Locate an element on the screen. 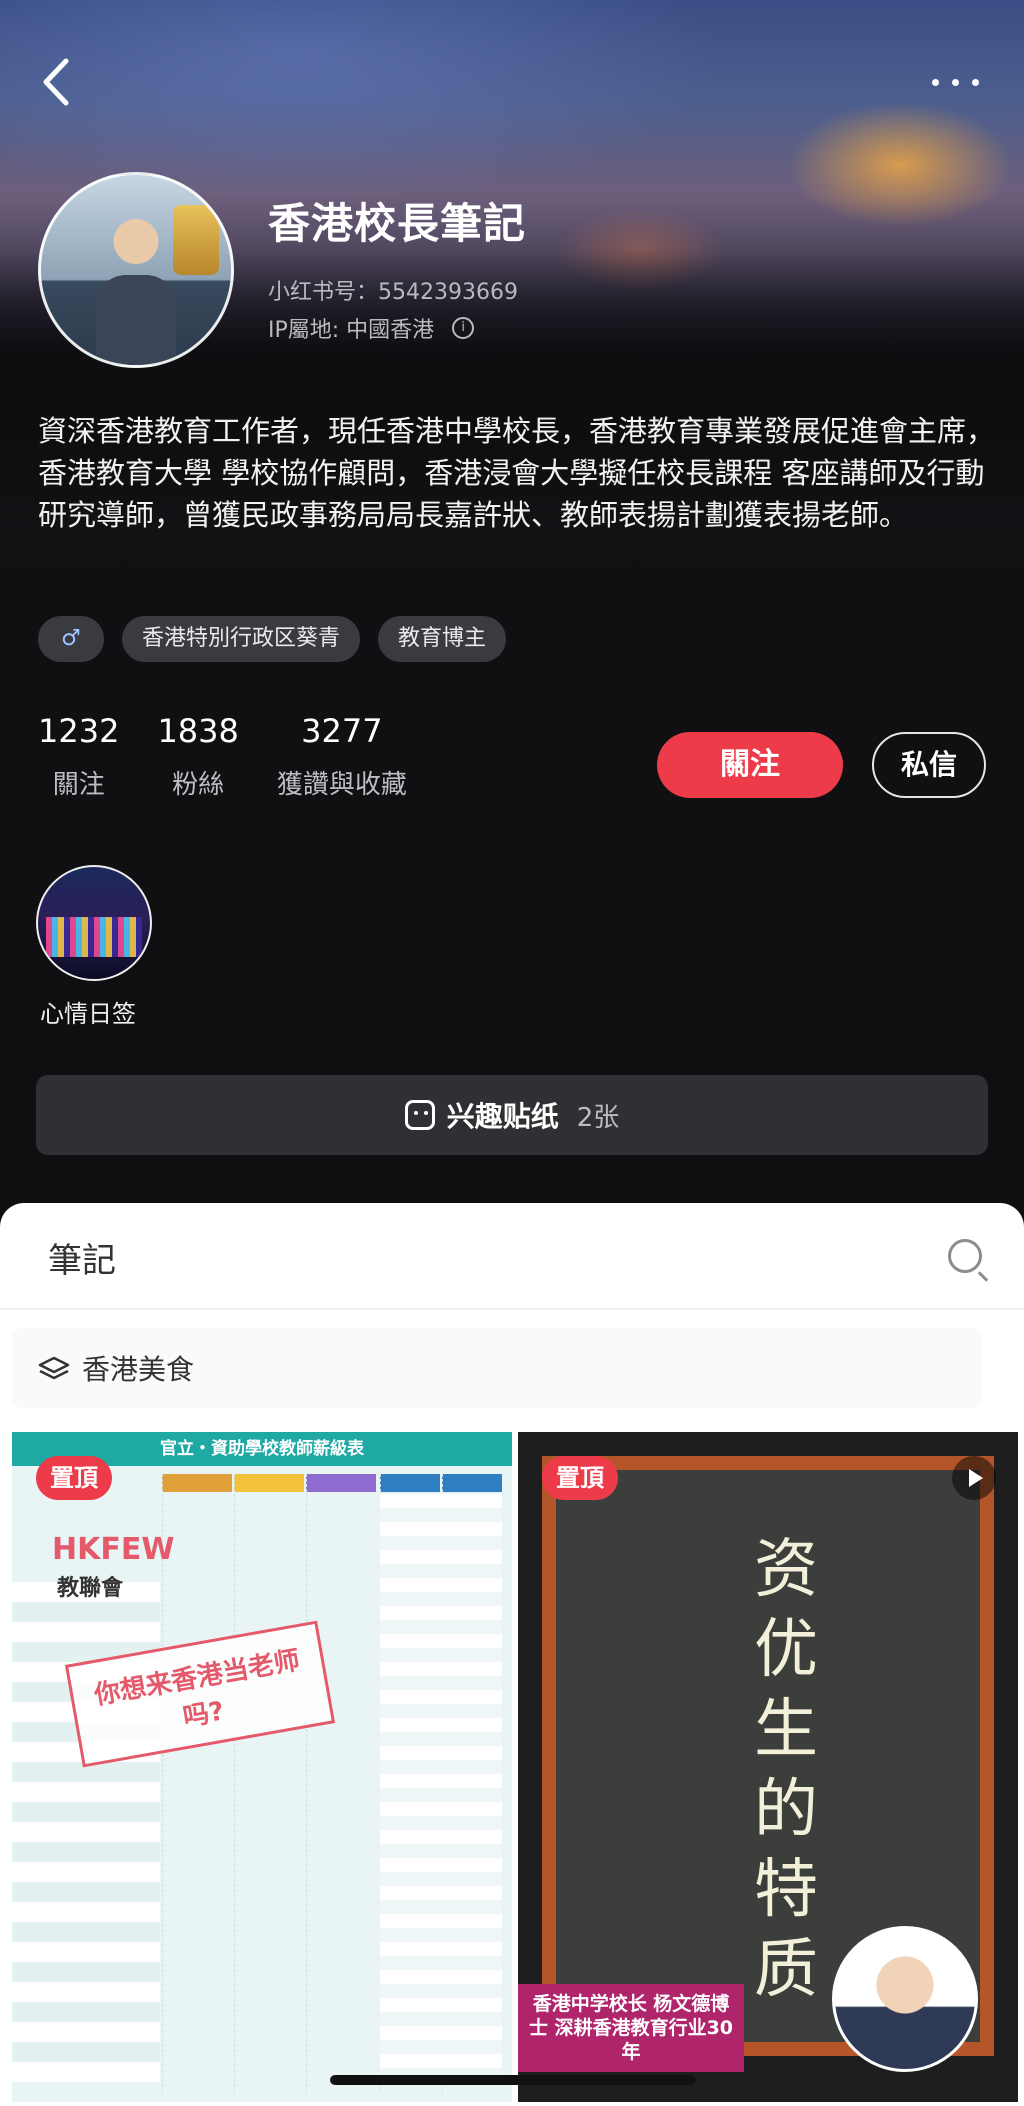 Image resolution: width=1024 pixels, height=2106 pixels. ip-location: IP屬地: 中國香港 i is located at coordinates (371, 328).